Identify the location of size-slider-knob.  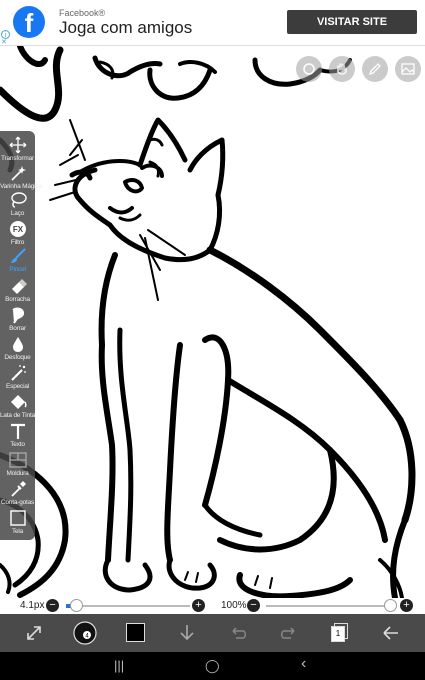
(76, 605).